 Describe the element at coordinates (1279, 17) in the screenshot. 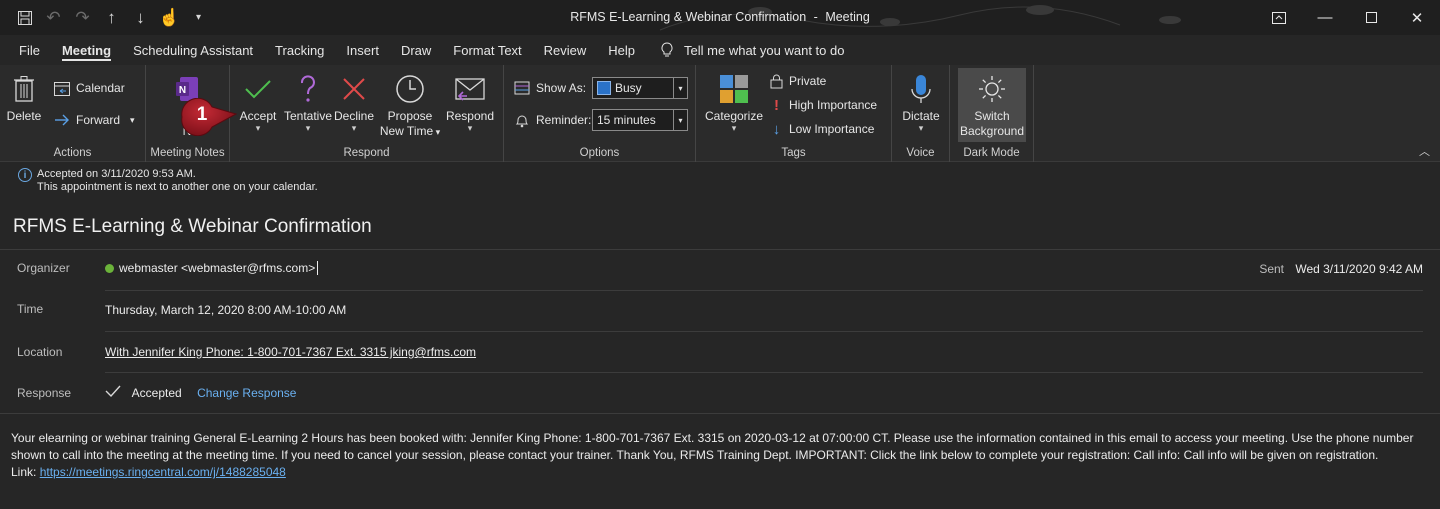

I see `ribbon-display-options-icon` at that location.